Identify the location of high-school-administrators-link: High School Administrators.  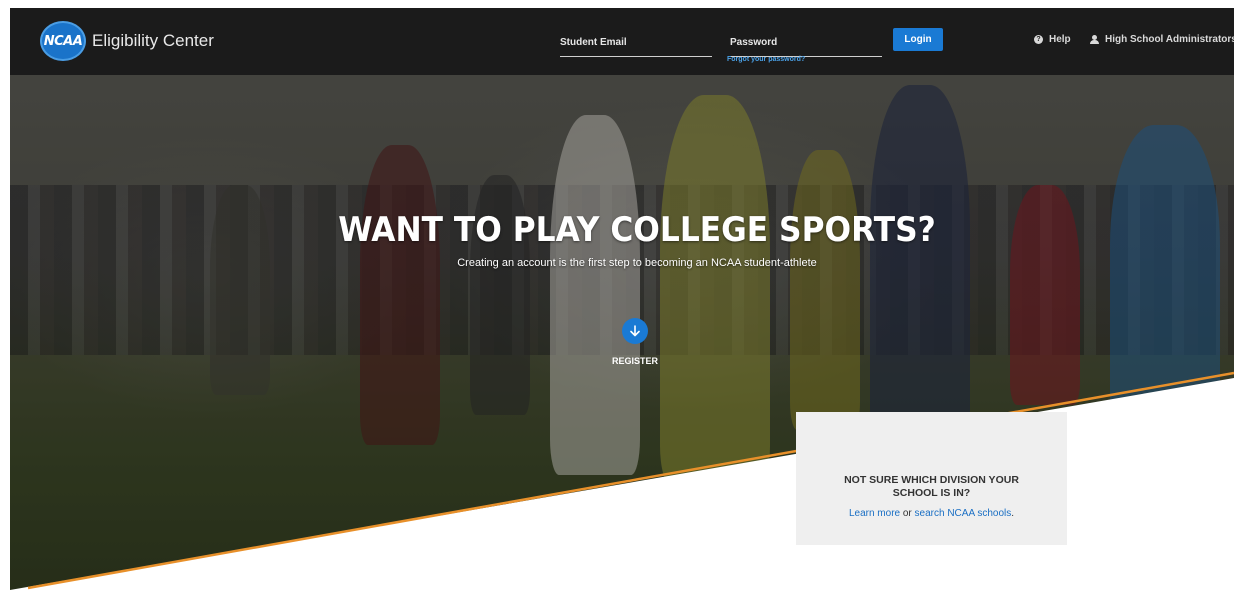
(1162, 39).